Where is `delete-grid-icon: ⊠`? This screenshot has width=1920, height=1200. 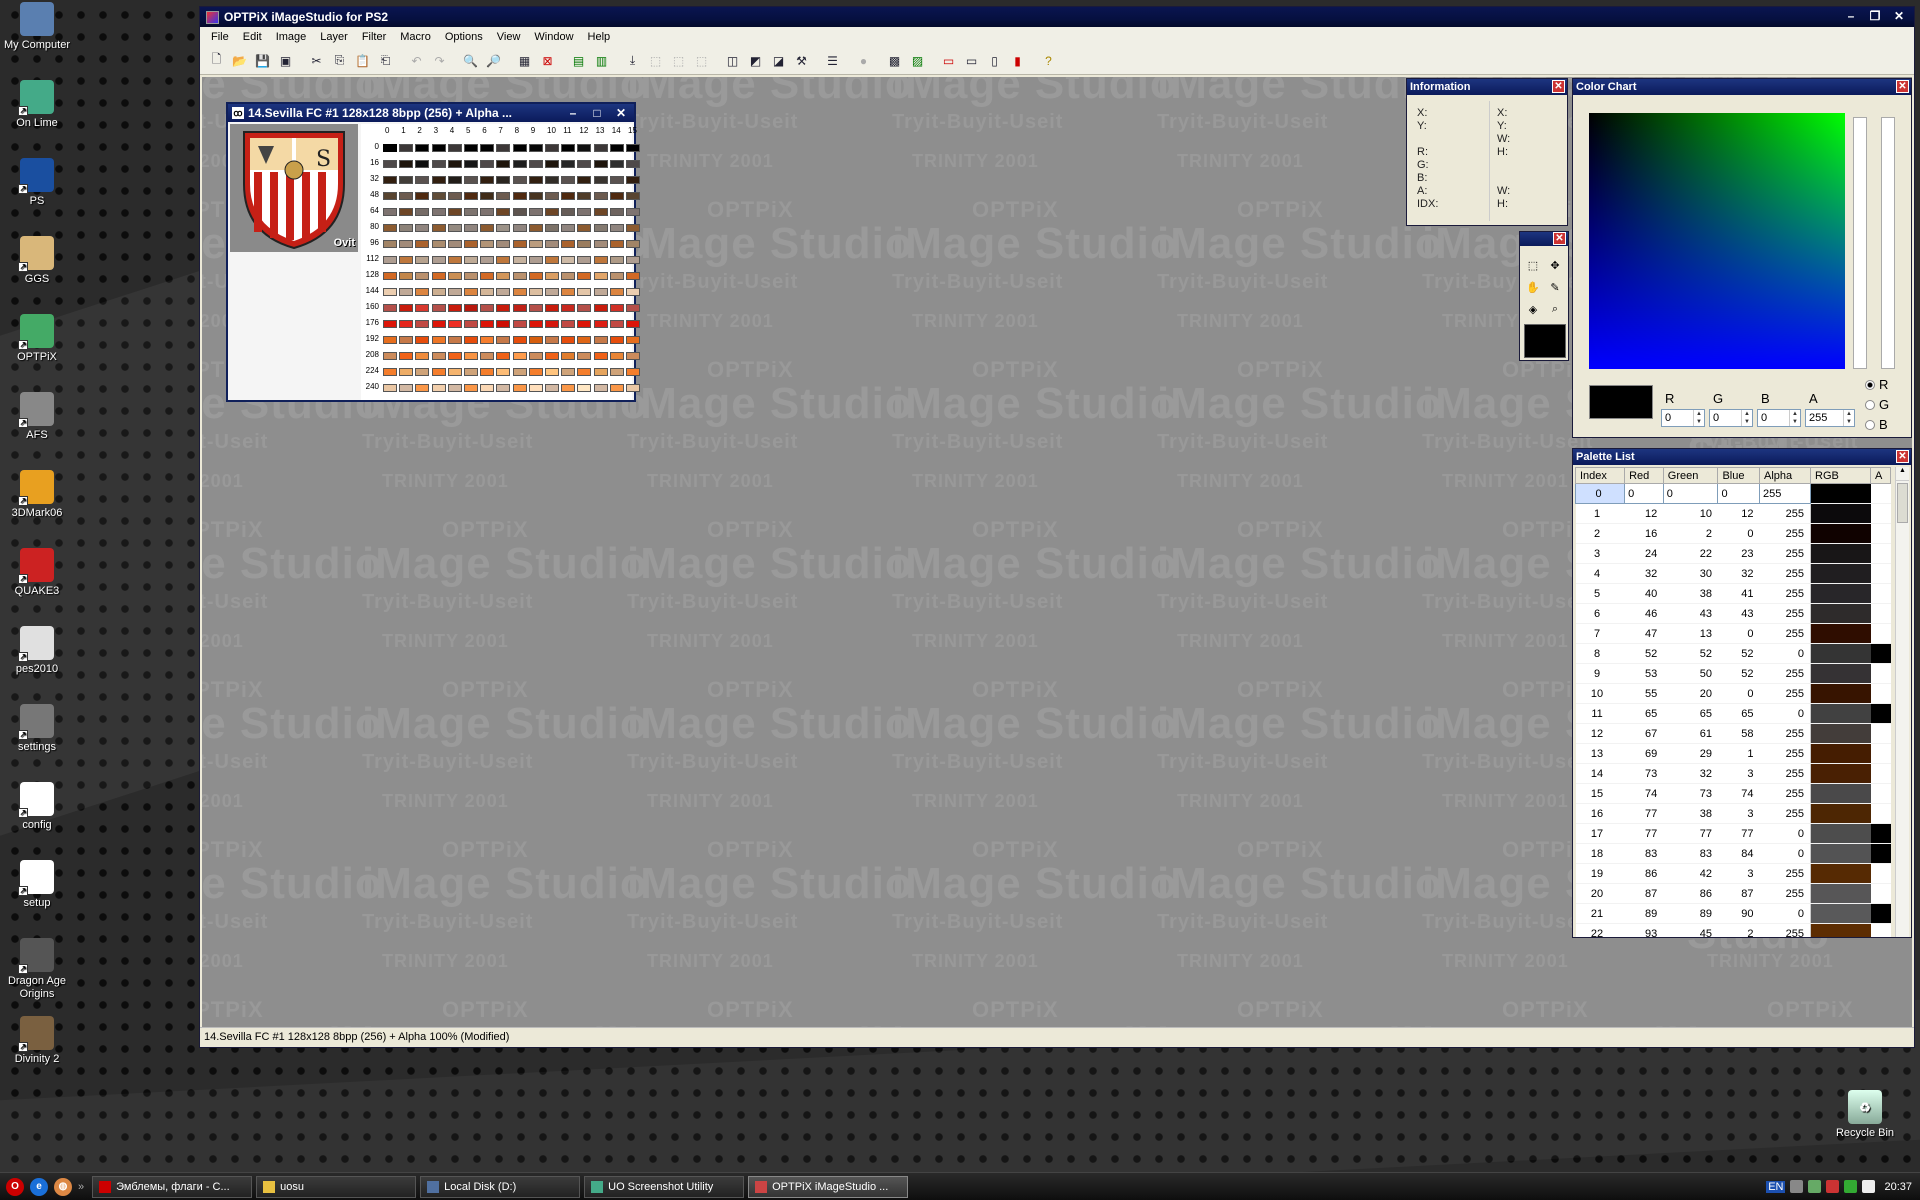
delete-grid-icon: ⊠ is located at coordinates (547, 60).